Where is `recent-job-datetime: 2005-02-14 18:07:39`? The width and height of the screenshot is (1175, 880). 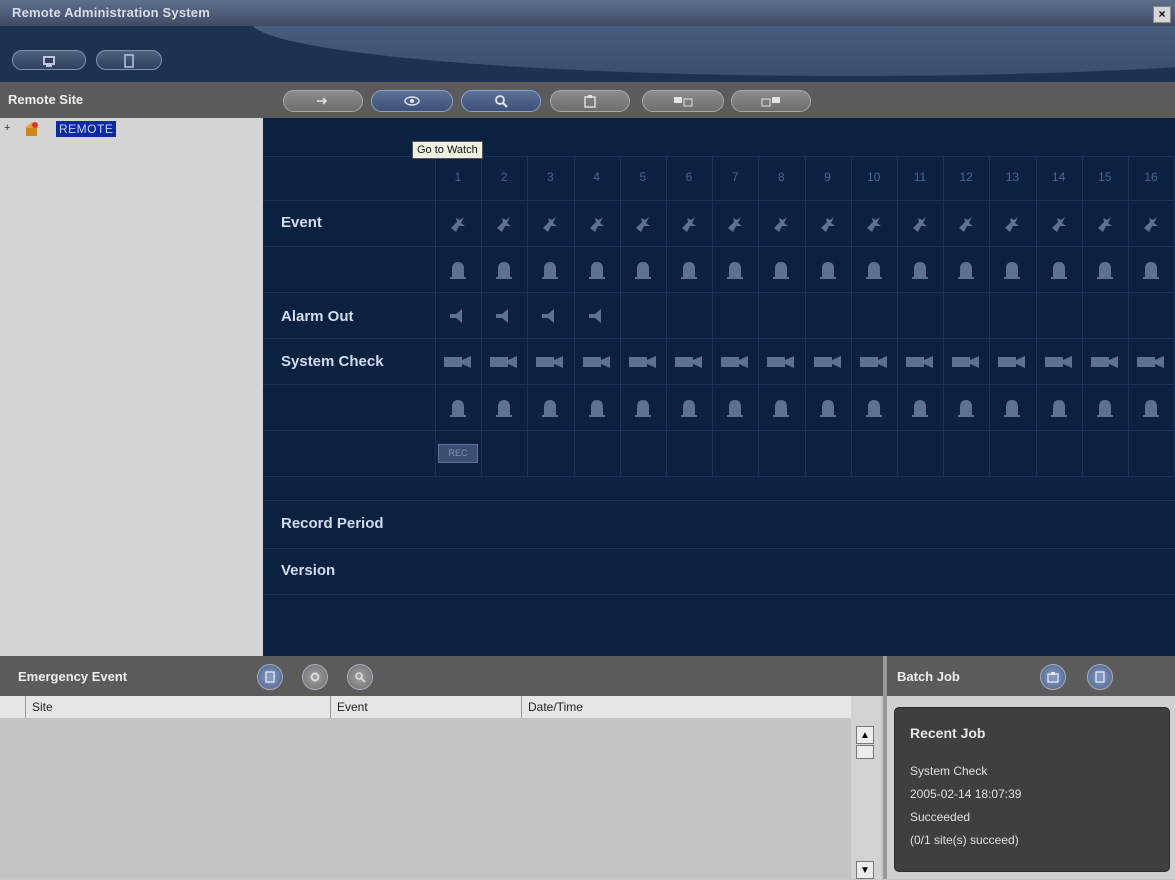
recent-job-datetime: 2005-02-14 18:07:39 is located at coordinates (966, 794).